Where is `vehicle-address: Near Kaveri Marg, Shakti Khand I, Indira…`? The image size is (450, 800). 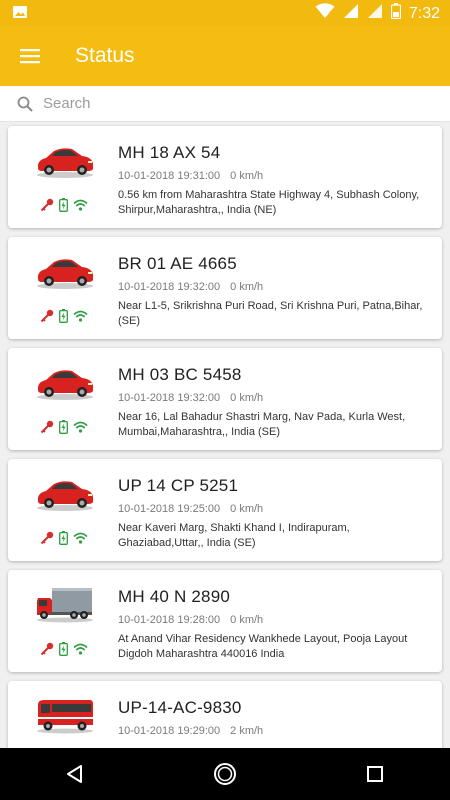
vehicle-address: Near Kaveri Marg, Shakti Khand I, Indira… is located at coordinates (234, 535).